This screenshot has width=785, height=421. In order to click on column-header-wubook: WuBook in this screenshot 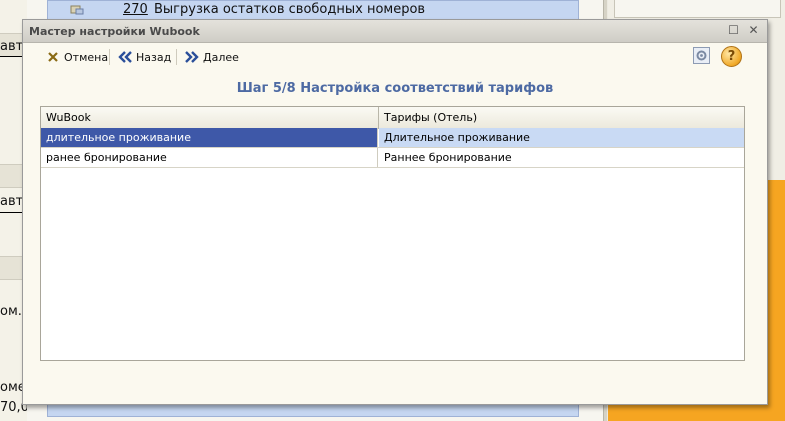, I will do `click(66, 117)`.